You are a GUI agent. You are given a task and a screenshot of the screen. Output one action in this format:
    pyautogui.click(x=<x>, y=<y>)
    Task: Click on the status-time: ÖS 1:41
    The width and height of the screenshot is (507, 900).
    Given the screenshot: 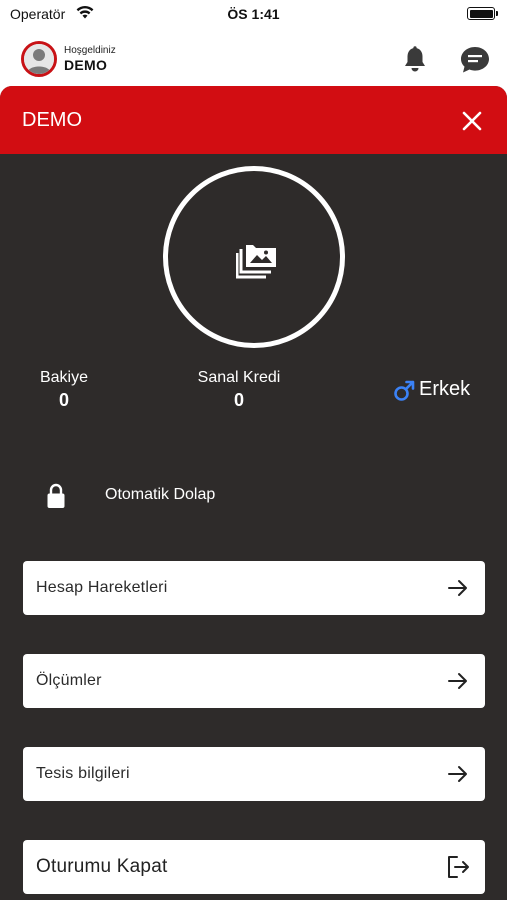 What is the action you would take?
    pyautogui.click(x=253, y=14)
    